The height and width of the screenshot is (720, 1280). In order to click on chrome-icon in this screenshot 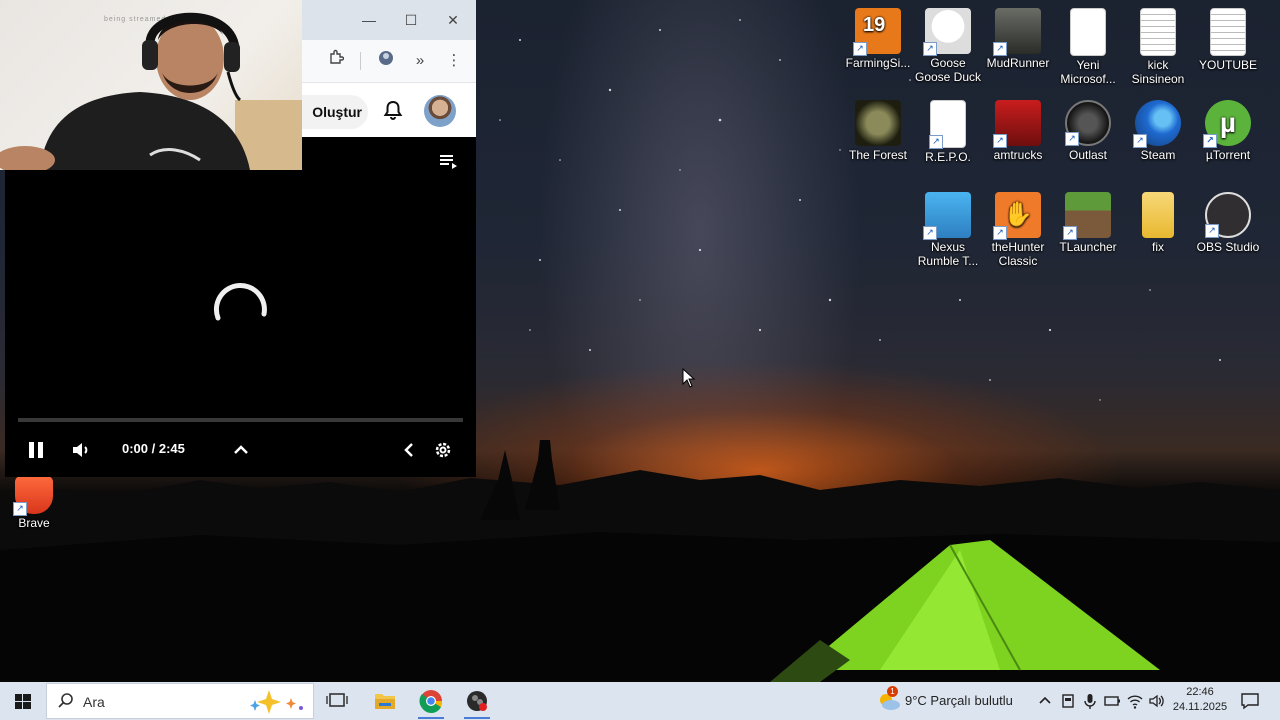, I will do `click(431, 701)`.